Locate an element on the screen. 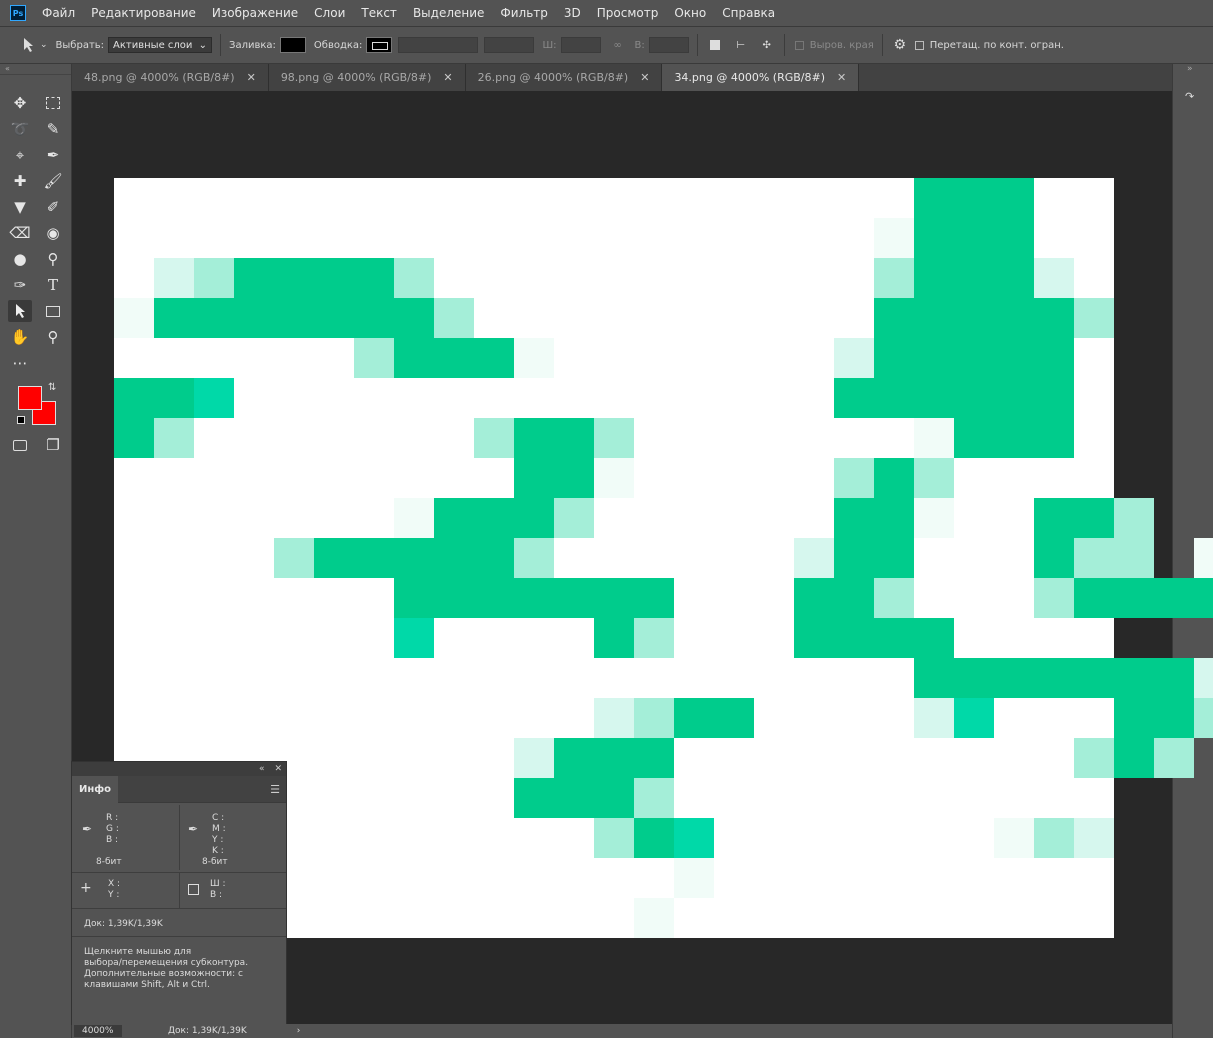  quick-mask-icon is located at coordinates (20, 445).